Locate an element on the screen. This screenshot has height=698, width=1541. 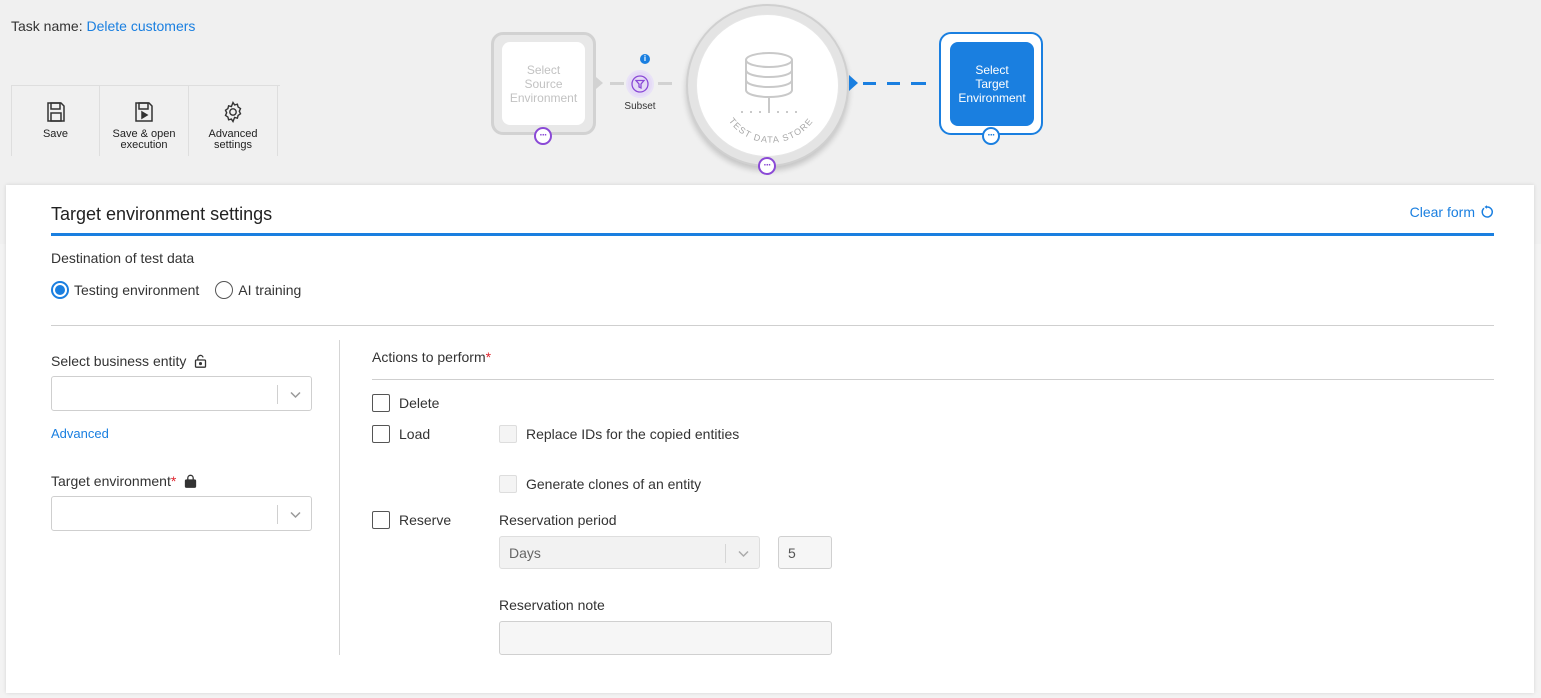
target-environment-label-text: Target environment is located at coordinates (111, 481).